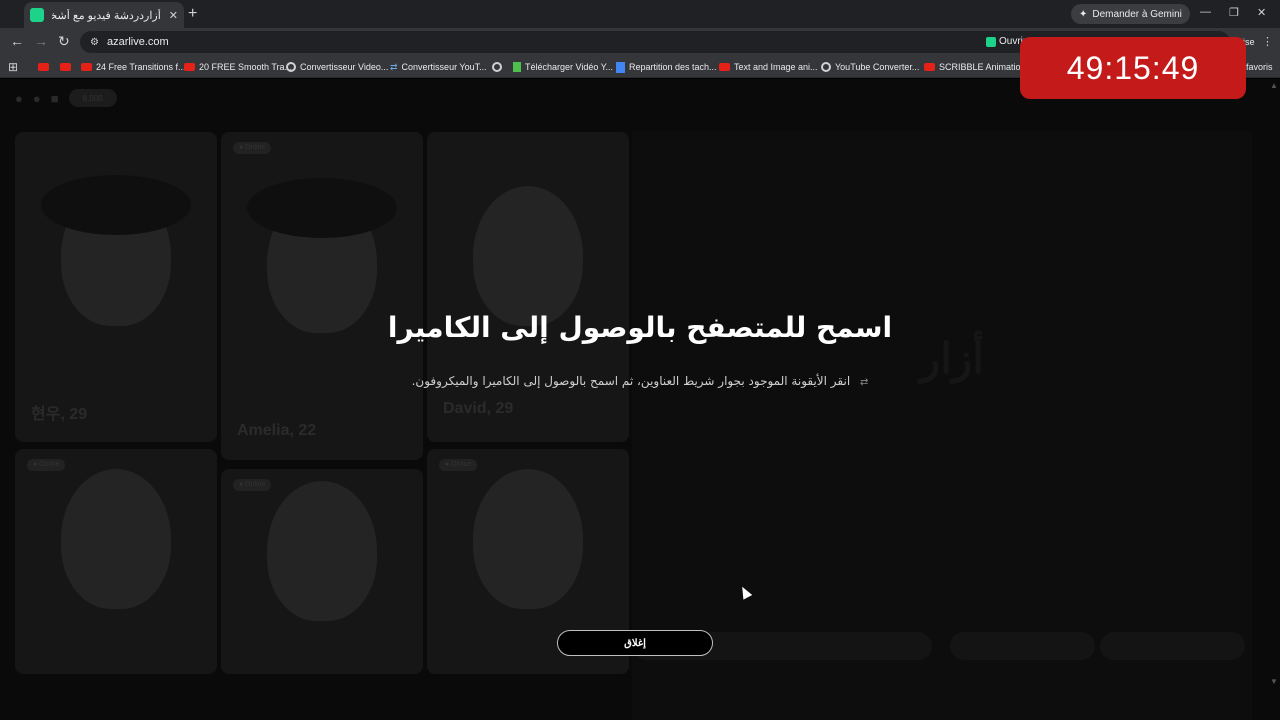 The height and width of the screenshot is (720, 1280). Describe the element at coordinates (1274, 681) in the screenshot. I see `scroll-down-icon: ▼` at that location.